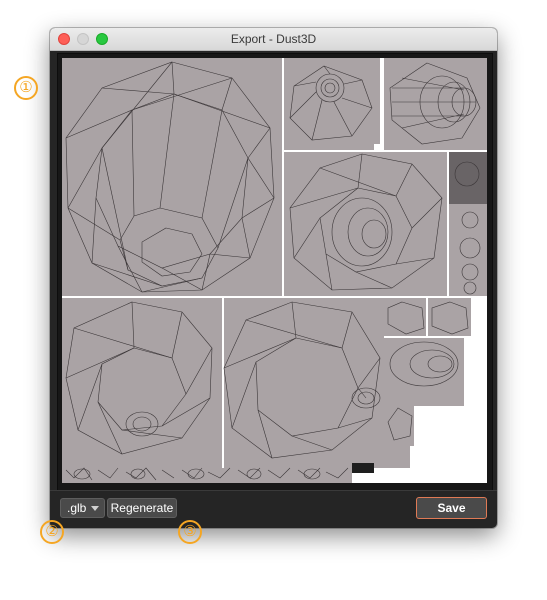 Image resolution: width=547 pixels, height=600 pixels. Describe the element at coordinates (77, 508) in the screenshot. I see `format-dropdown-value: .glb` at that location.